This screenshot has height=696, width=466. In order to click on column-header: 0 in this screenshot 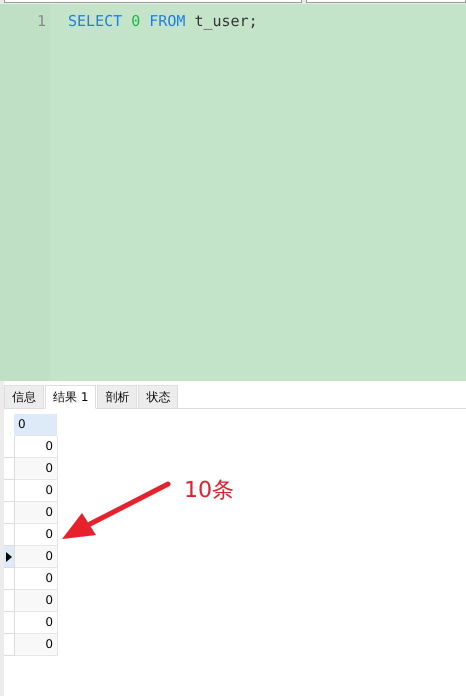, I will do `click(35, 425)`.